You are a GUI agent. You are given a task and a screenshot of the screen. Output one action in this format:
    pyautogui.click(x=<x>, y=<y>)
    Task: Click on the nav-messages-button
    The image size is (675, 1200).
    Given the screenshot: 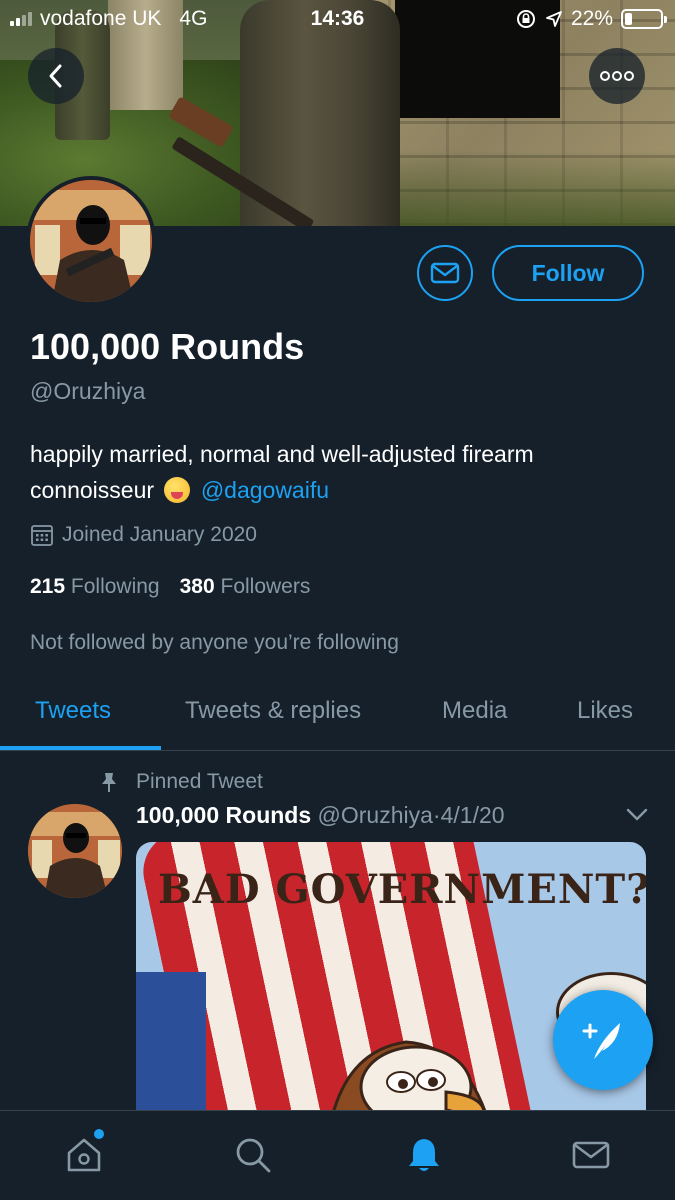 What is the action you would take?
    pyautogui.click(x=591, y=1155)
    